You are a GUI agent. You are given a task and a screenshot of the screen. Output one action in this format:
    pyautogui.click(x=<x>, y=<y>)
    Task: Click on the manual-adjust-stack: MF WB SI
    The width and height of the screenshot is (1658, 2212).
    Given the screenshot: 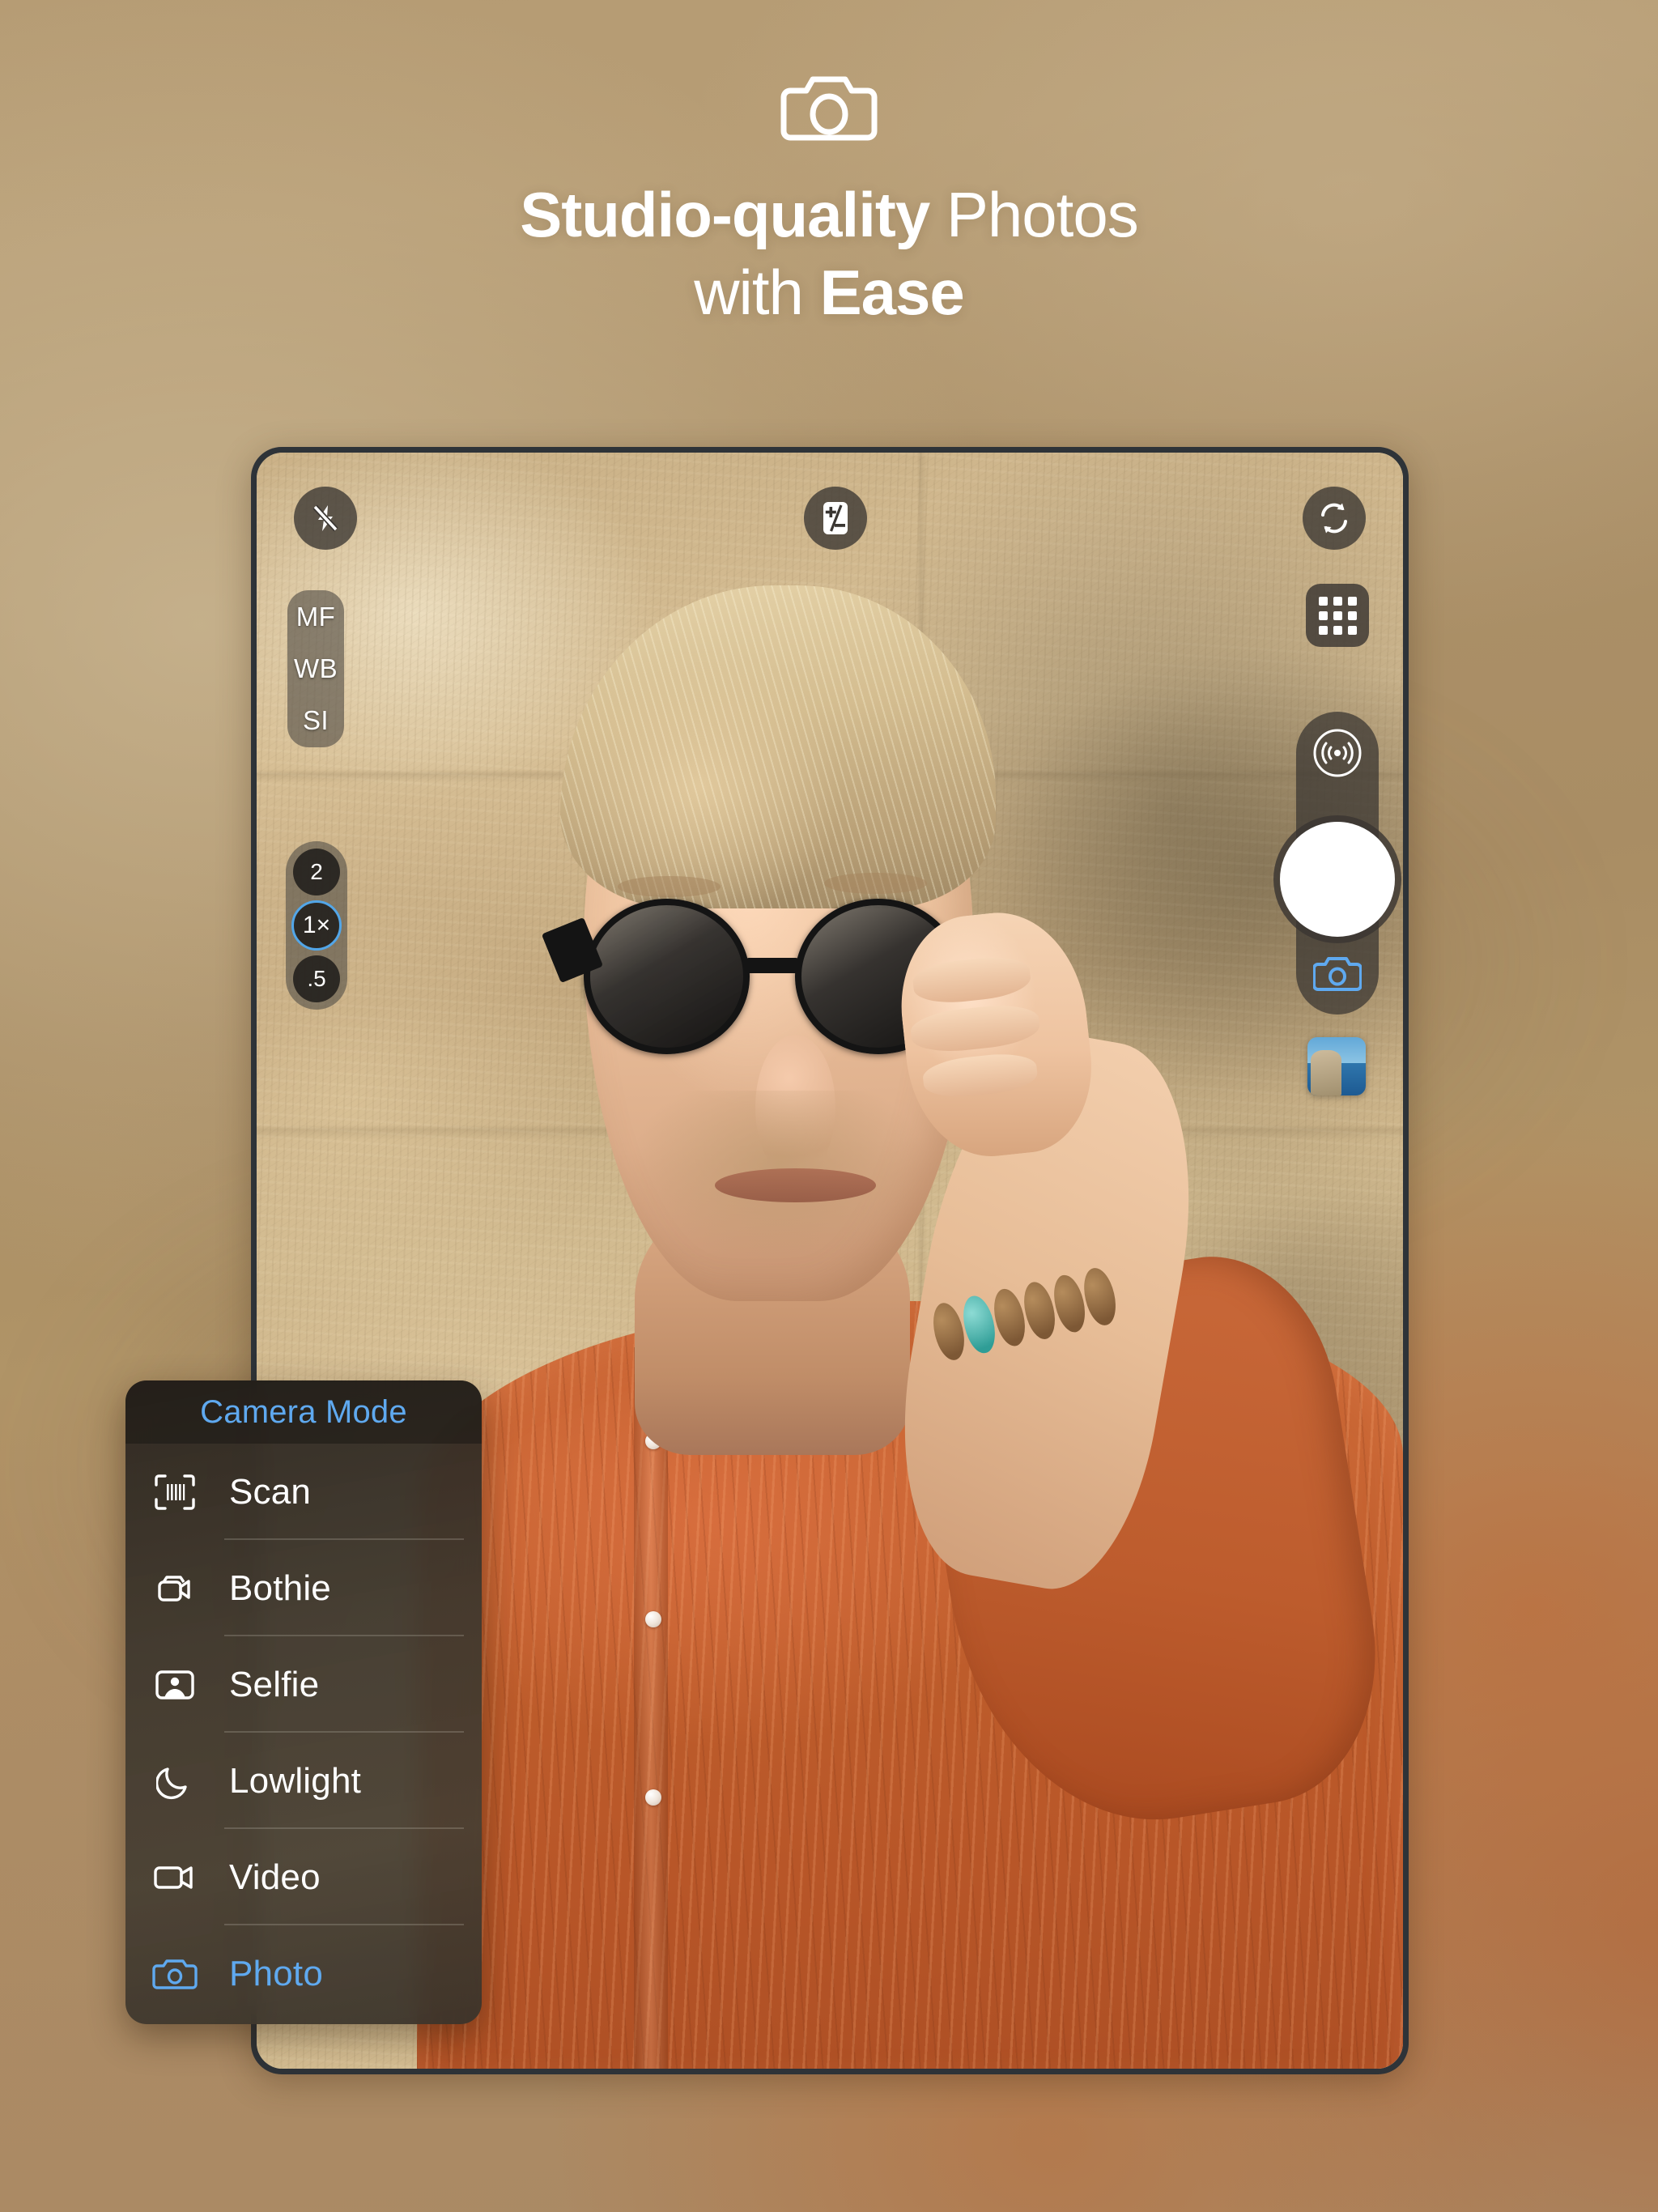 What is the action you would take?
    pyautogui.click(x=315, y=669)
    